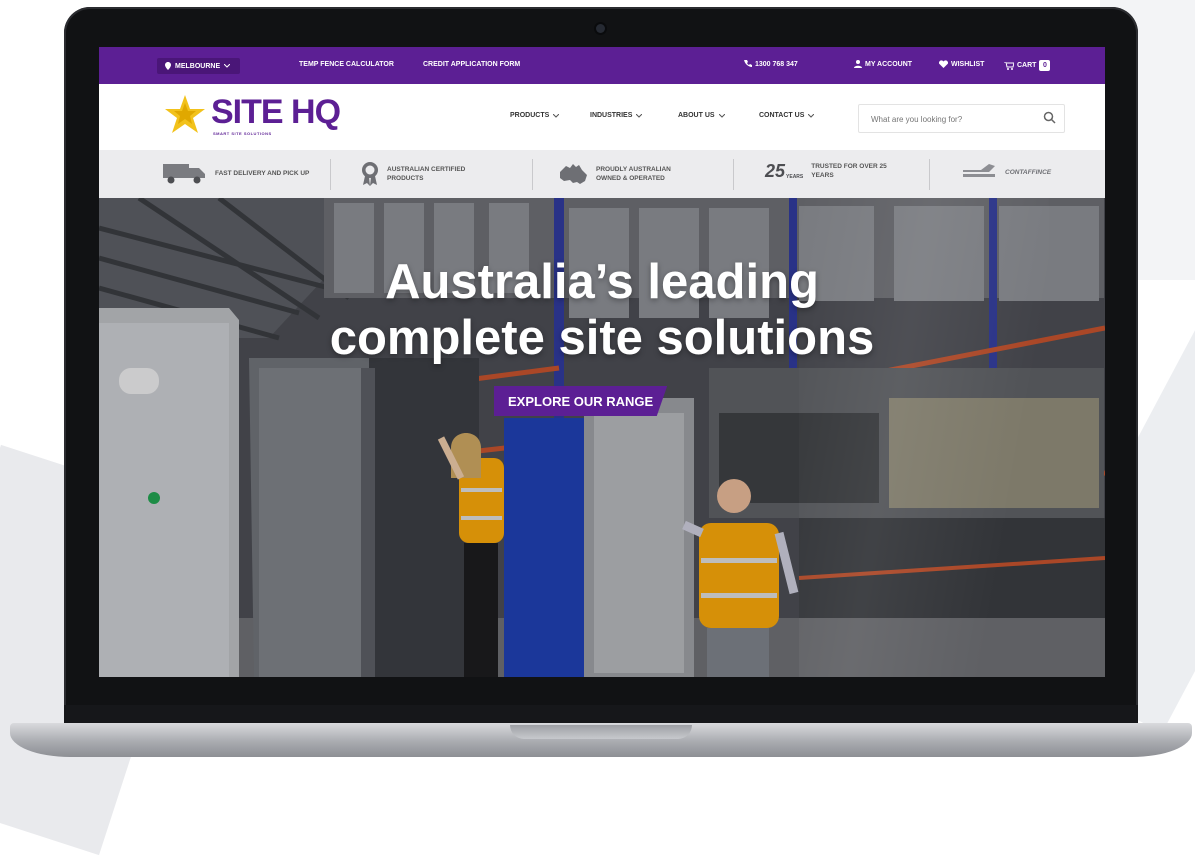  What do you see at coordinates (602, 338) in the screenshot?
I see `hero-title-line-2: complete site solutions` at bounding box center [602, 338].